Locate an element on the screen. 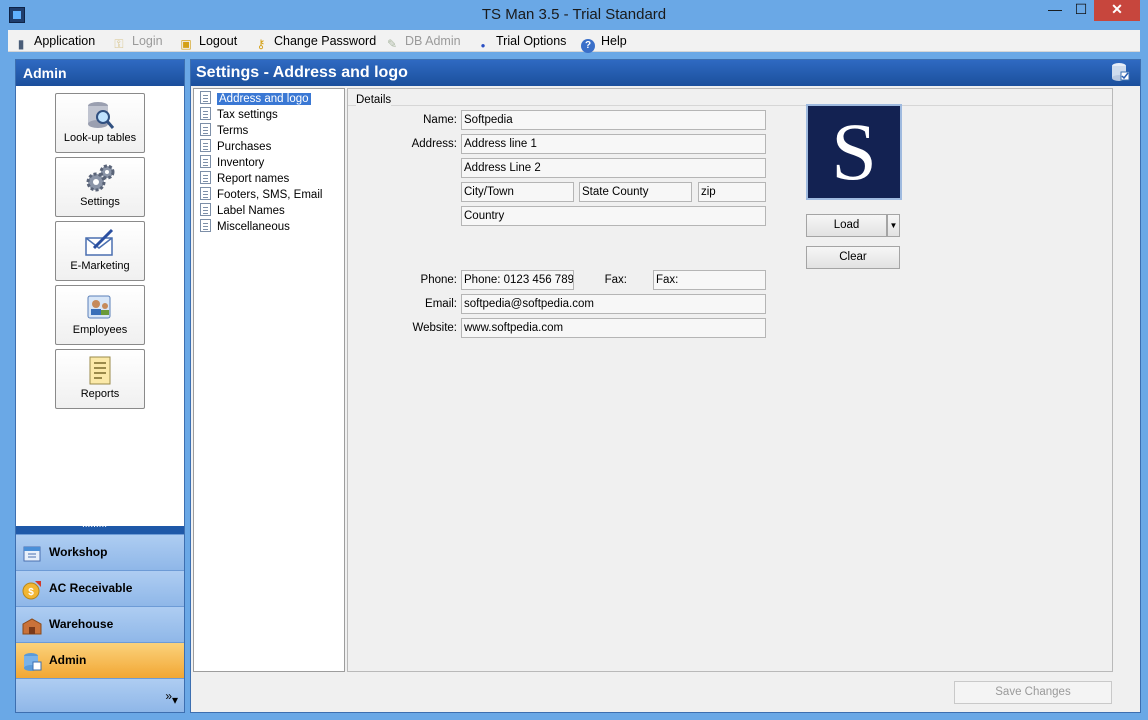  email-label: Email: is located at coordinates (441, 304).